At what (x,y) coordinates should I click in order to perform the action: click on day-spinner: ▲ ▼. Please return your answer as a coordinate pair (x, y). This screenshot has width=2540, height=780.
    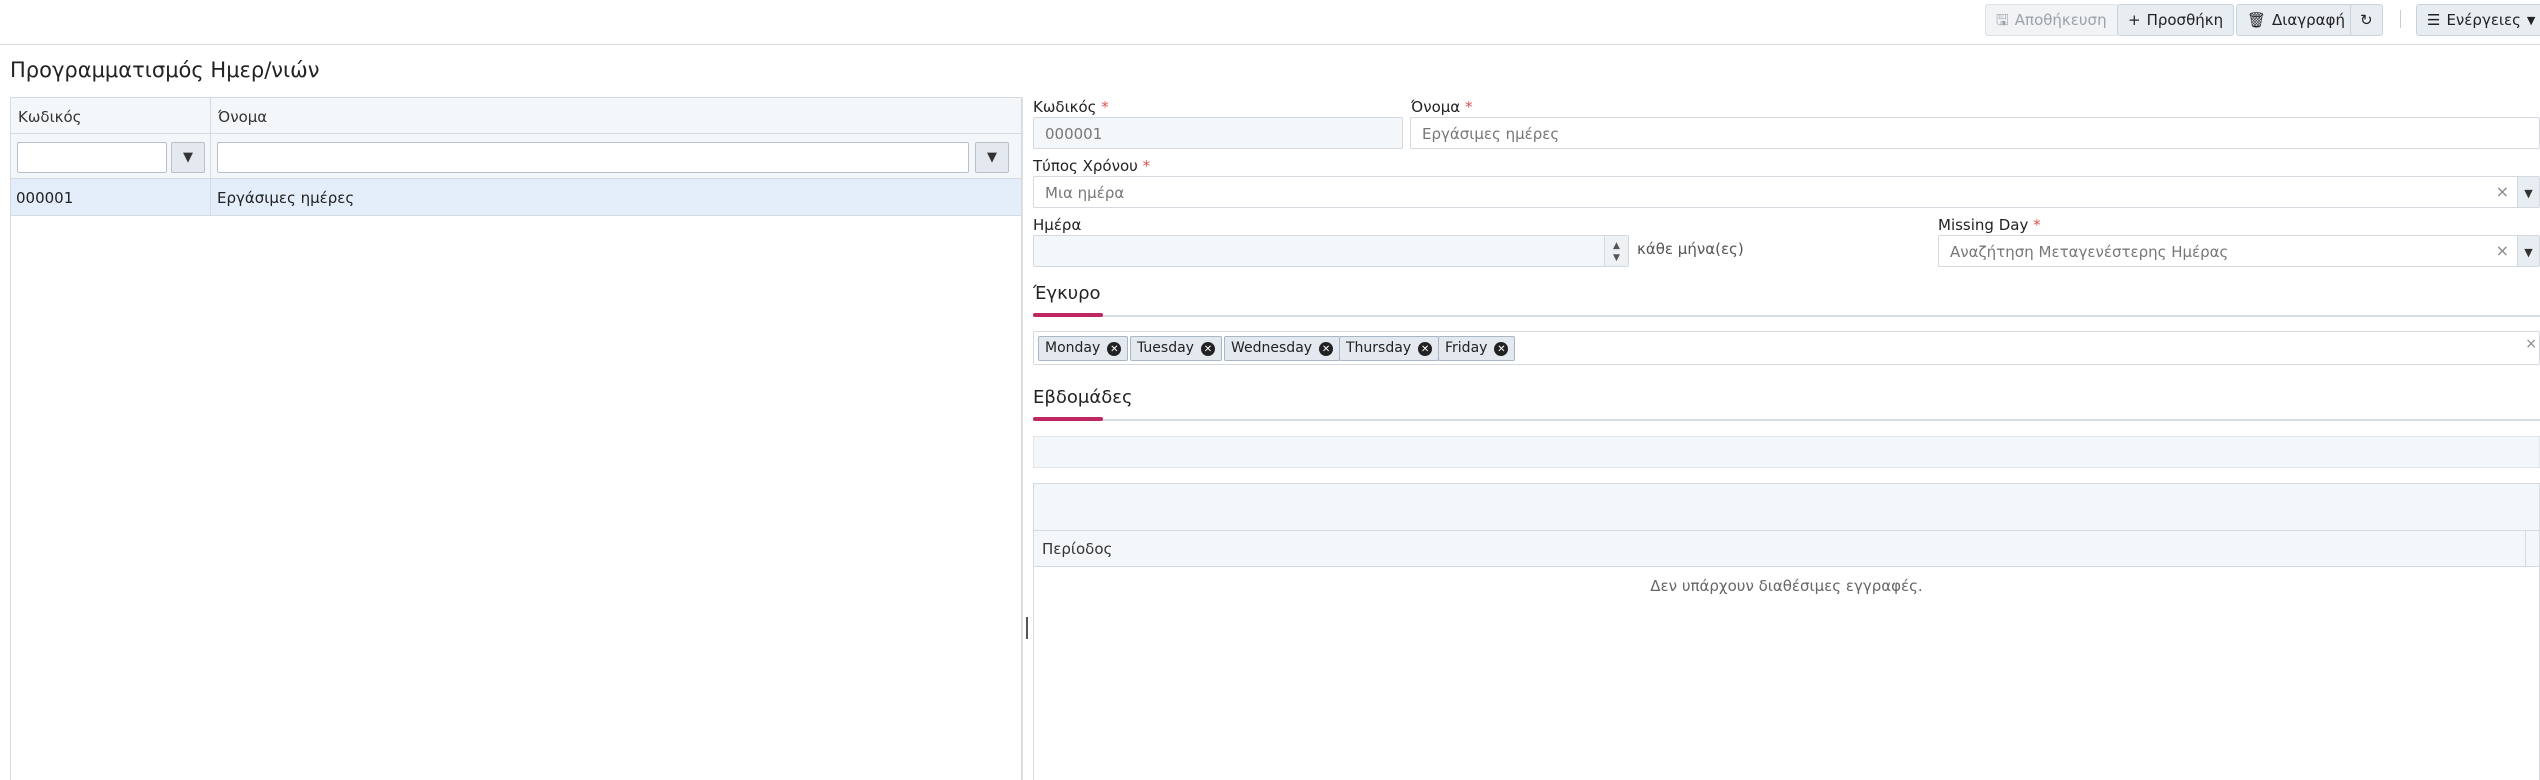
    Looking at the image, I should click on (1616, 251).